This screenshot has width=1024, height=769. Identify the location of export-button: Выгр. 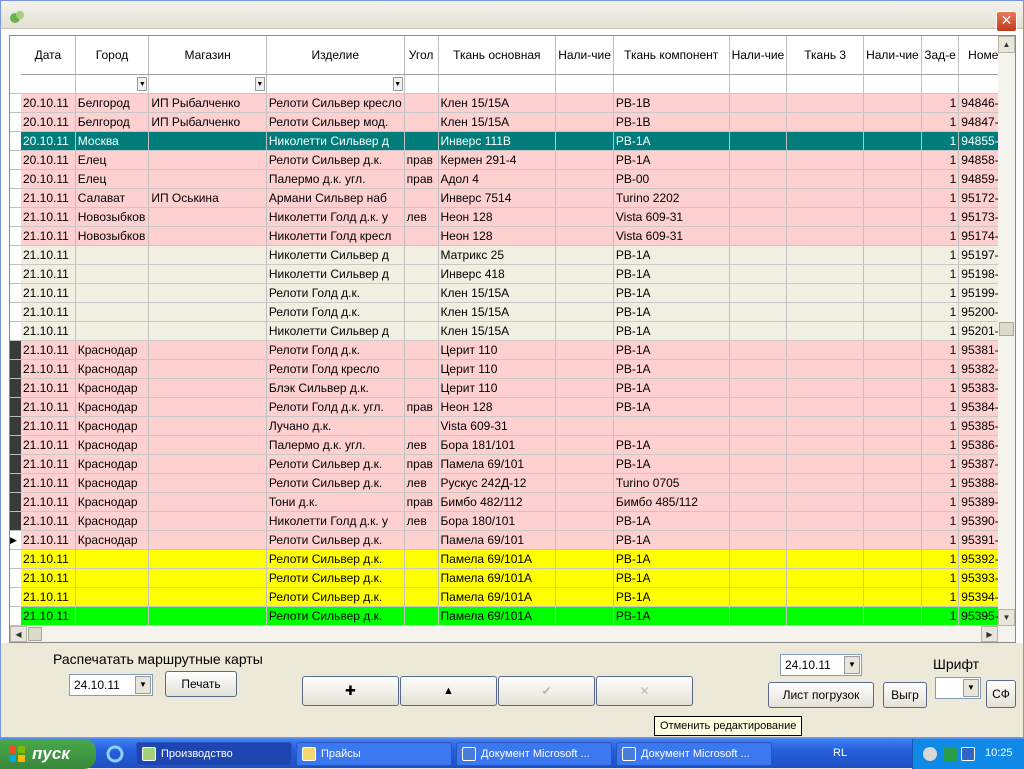
(905, 695).